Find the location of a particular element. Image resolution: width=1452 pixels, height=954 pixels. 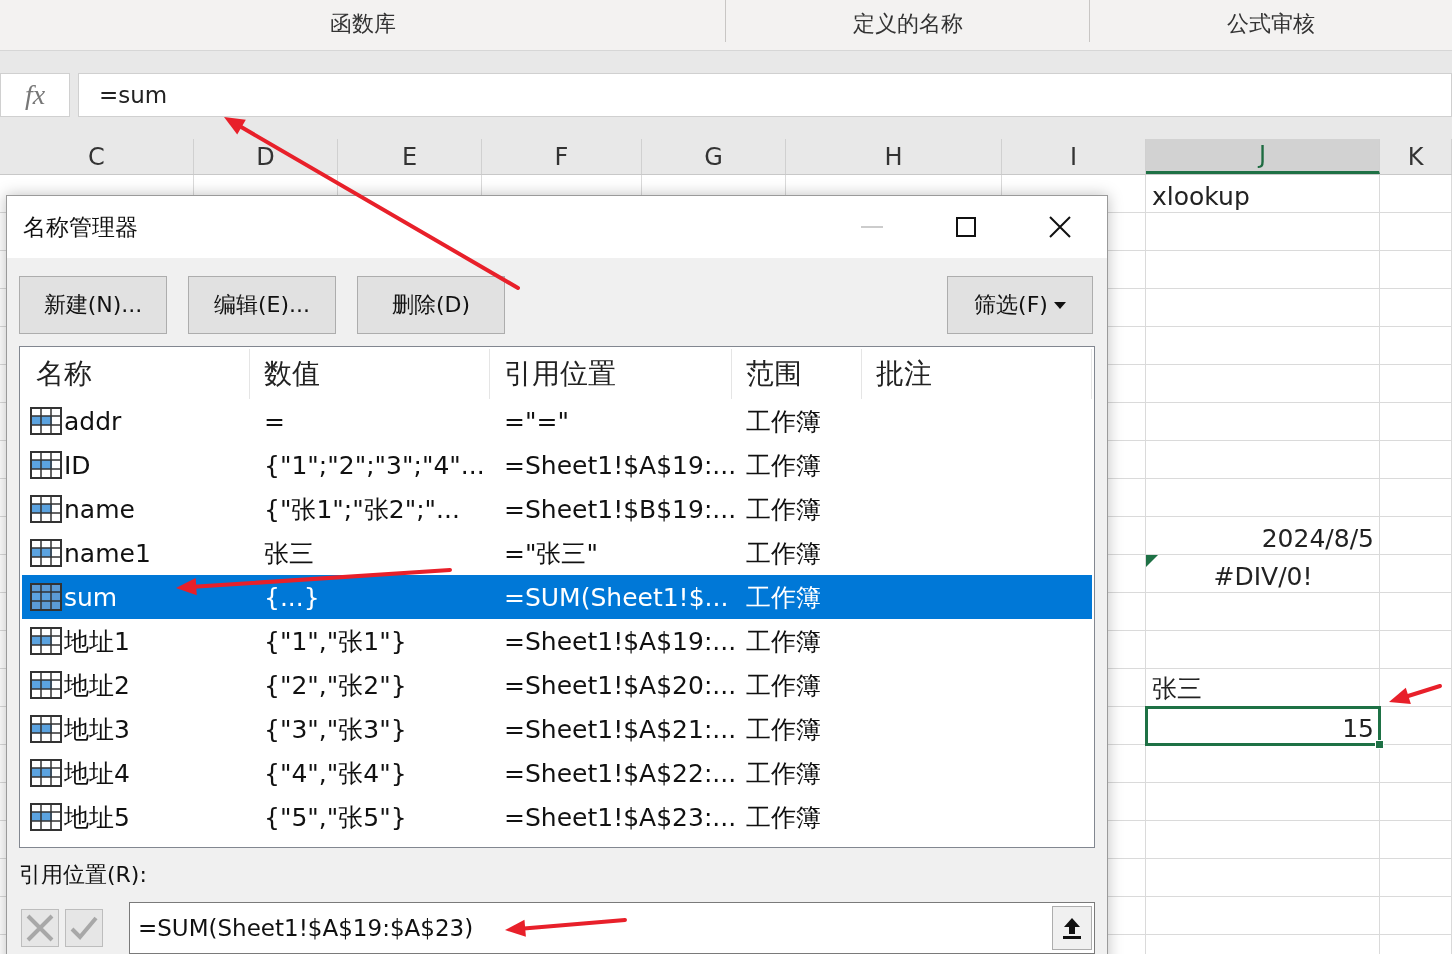

ribbon-group-label: 公式审核 is located at coordinates (1271, 24).